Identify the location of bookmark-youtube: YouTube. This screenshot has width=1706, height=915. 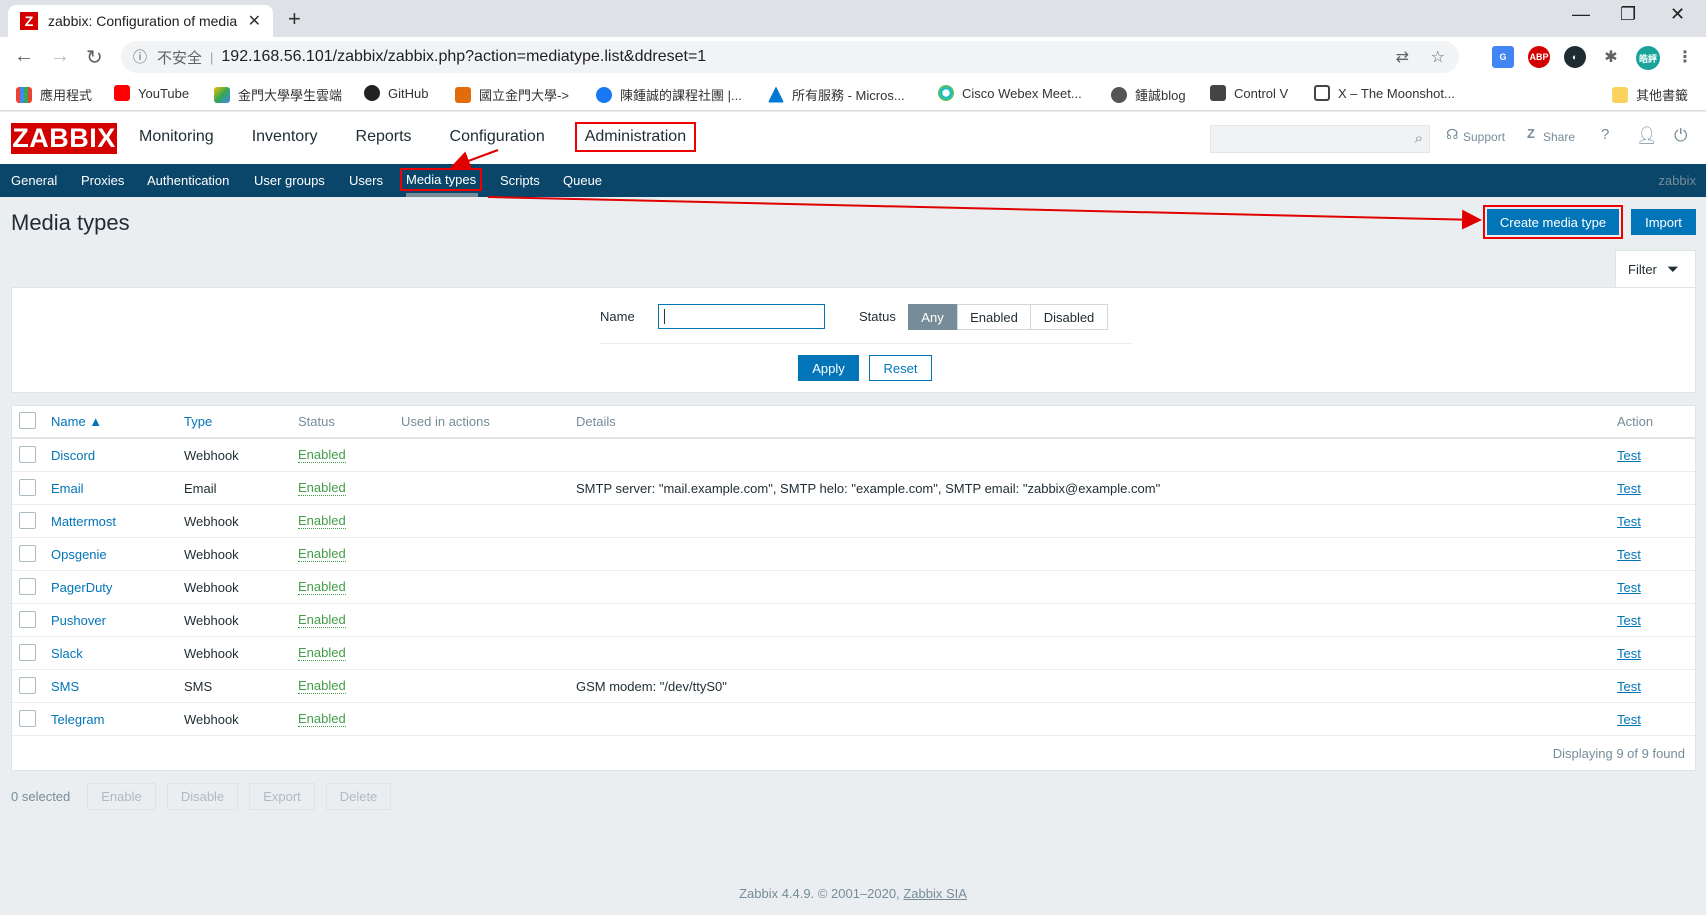
(151, 93).